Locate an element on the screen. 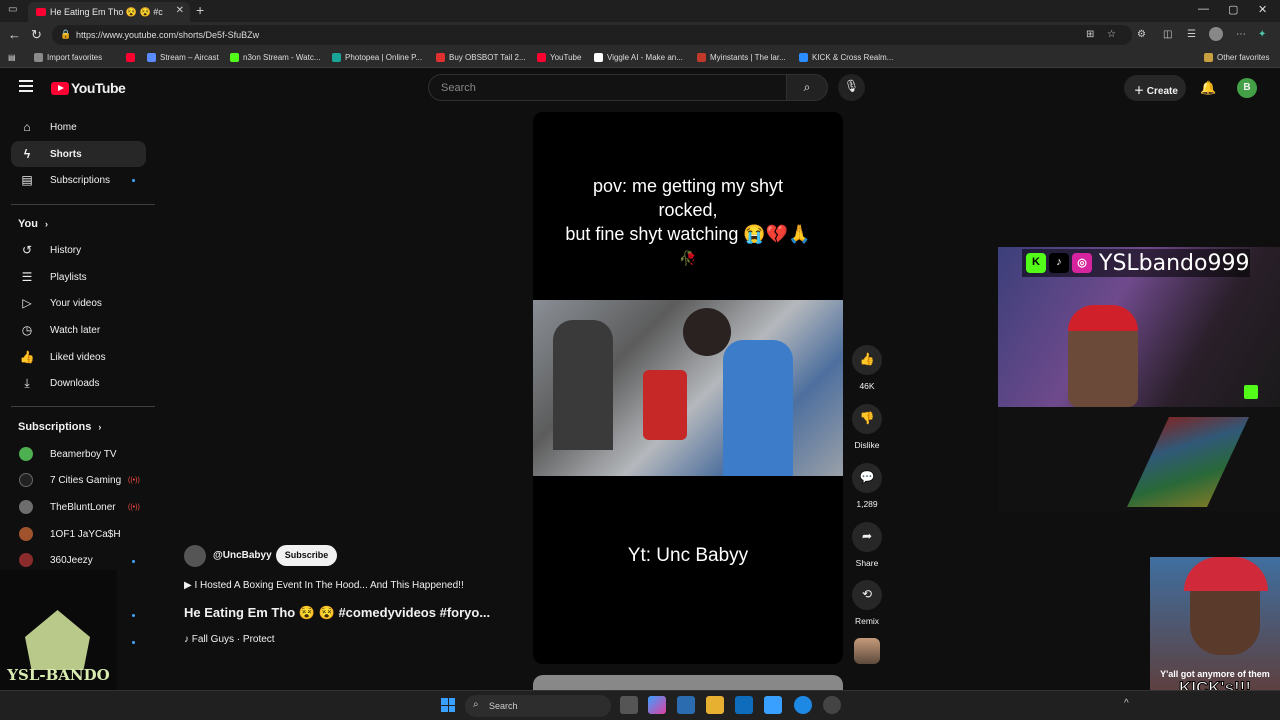 This screenshot has width=1280, height=720. subscription-item: 1OF1 JaYCa$H is located at coordinates (78, 534).